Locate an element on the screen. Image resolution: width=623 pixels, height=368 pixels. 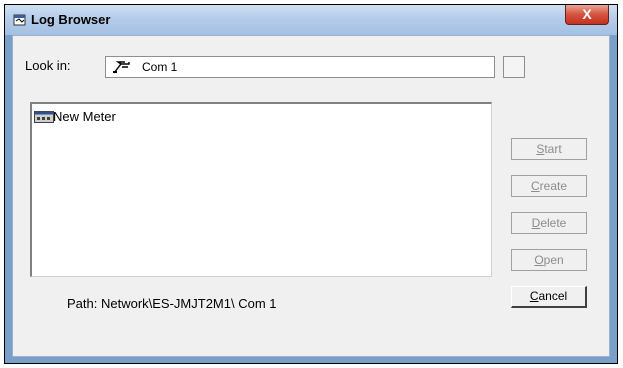
start-button: Start is located at coordinates (549, 149).